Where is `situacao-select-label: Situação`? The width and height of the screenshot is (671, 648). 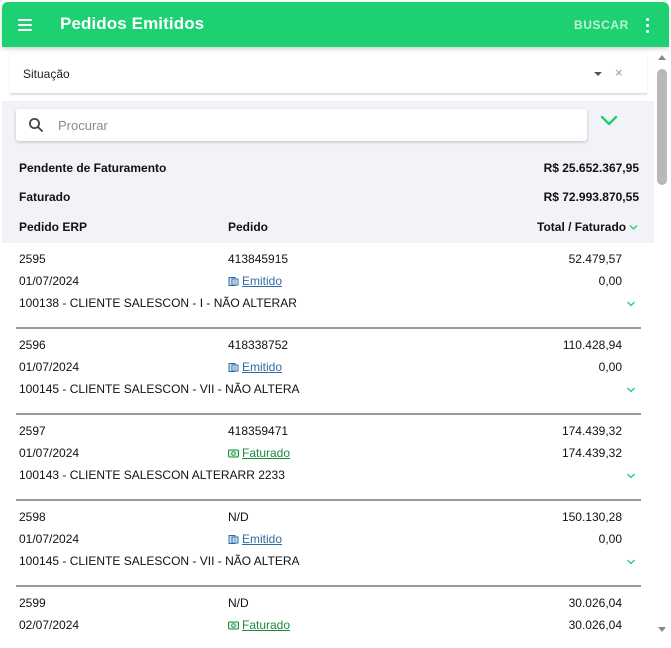
situacao-select-label: Situação is located at coordinates (46, 74).